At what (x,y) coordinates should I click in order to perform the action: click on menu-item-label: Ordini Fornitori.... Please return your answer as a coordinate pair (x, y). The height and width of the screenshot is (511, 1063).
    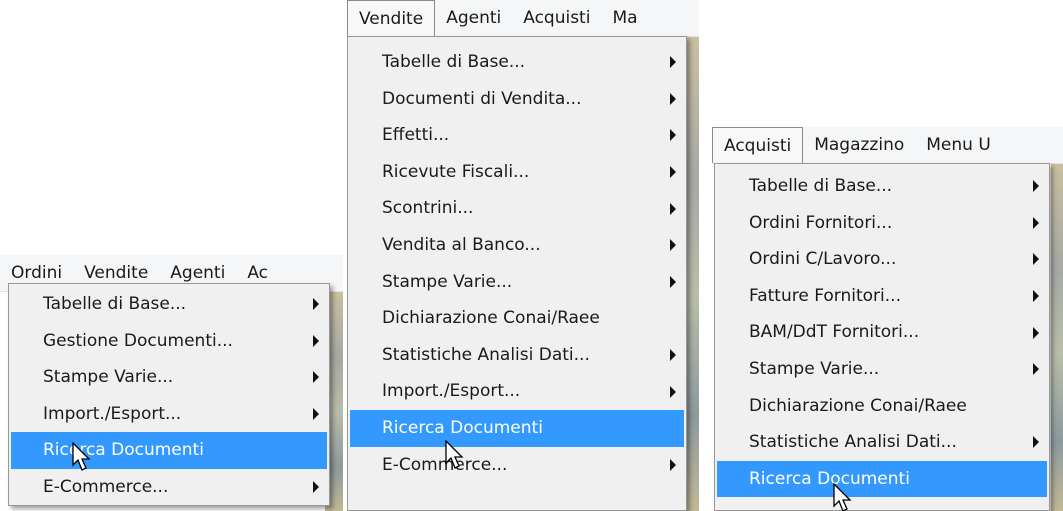
    Looking at the image, I should click on (821, 222).